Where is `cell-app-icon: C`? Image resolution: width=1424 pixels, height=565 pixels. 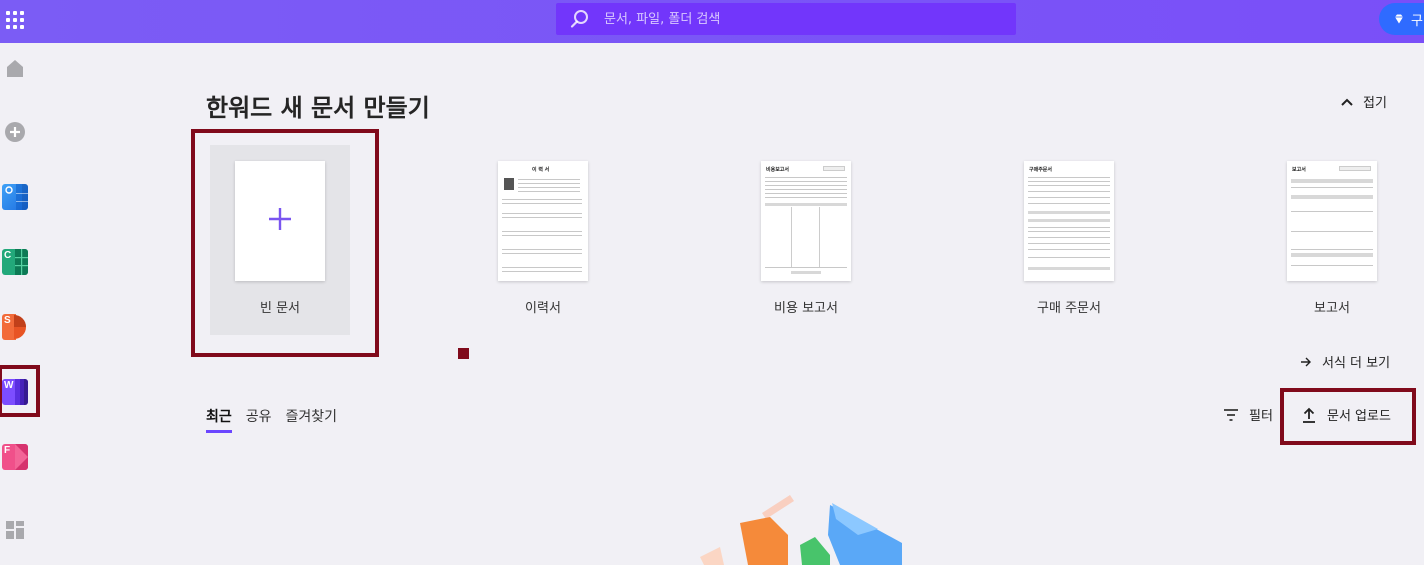 cell-app-icon: C is located at coordinates (15, 262).